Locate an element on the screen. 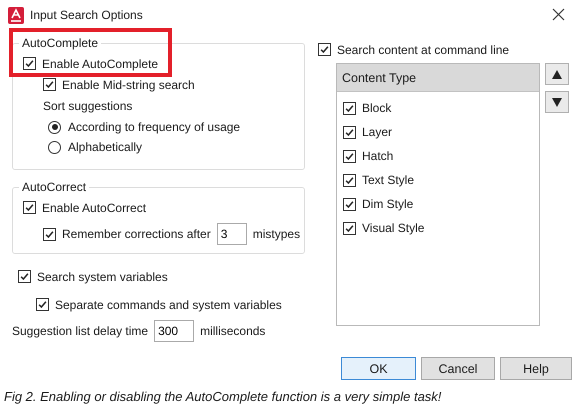 This screenshot has height=411, width=577. delay-field: 300 is located at coordinates (174, 331).